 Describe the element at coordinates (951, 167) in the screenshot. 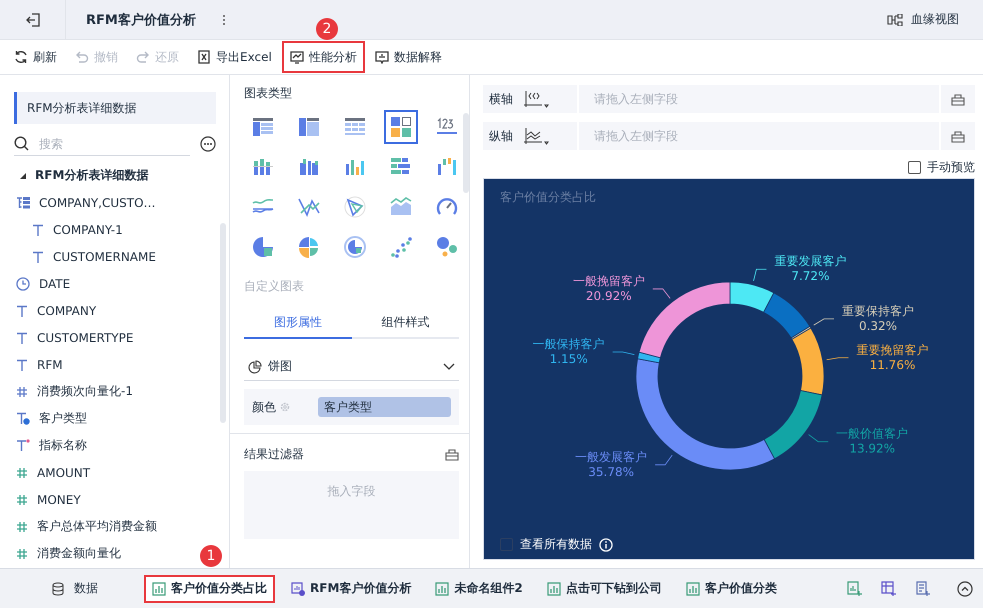

I see `checkbox-label: 手动预览` at that location.